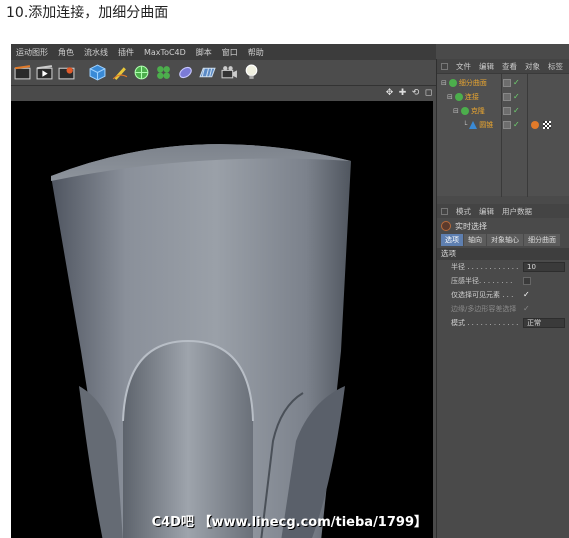 The height and width of the screenshot is (538, 569). I want to click on tab-axis: 轴向, so click(475, 240).